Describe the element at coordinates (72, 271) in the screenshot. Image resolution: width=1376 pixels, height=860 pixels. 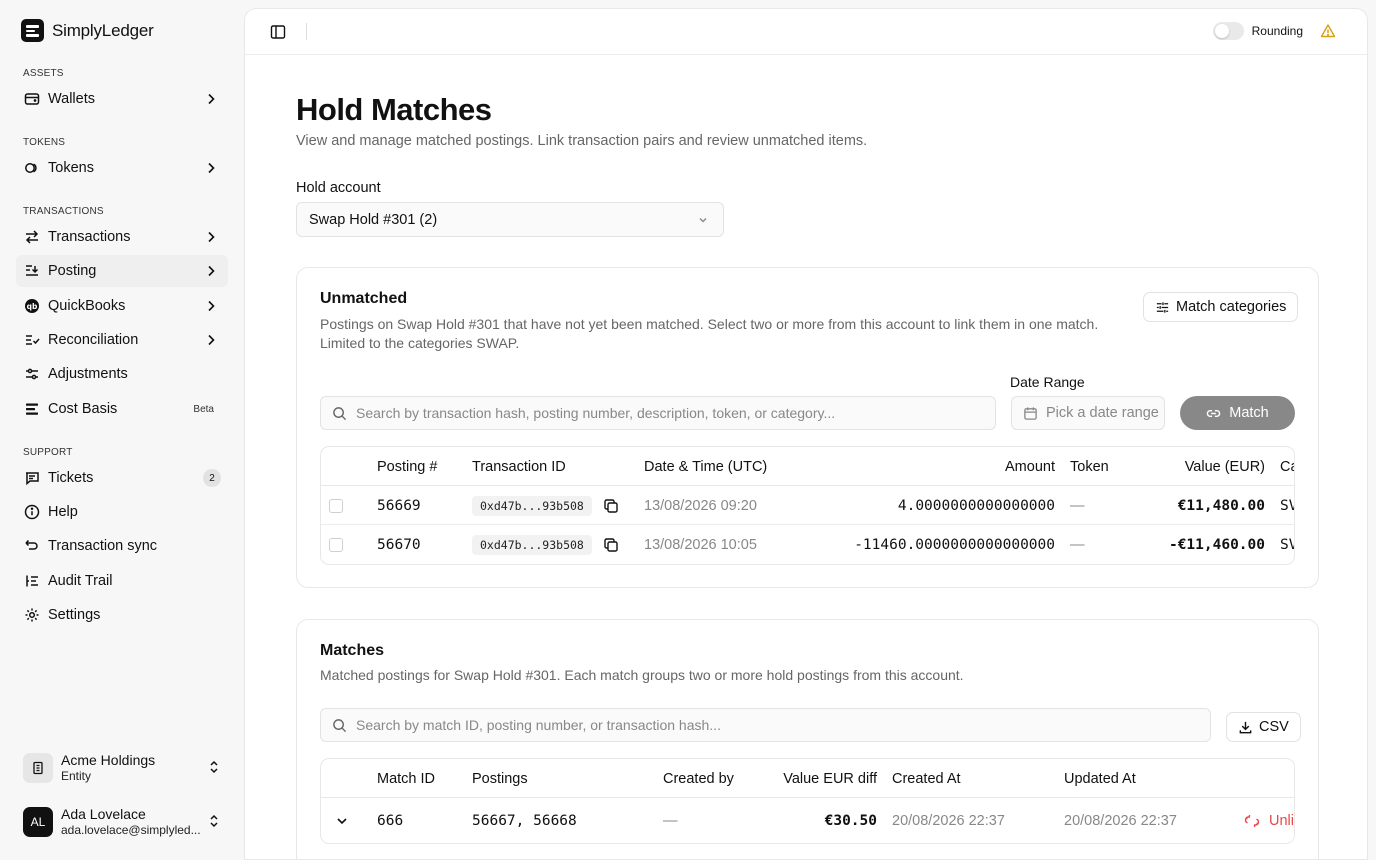
I see `sidebar-item-label: Posting` at that location.